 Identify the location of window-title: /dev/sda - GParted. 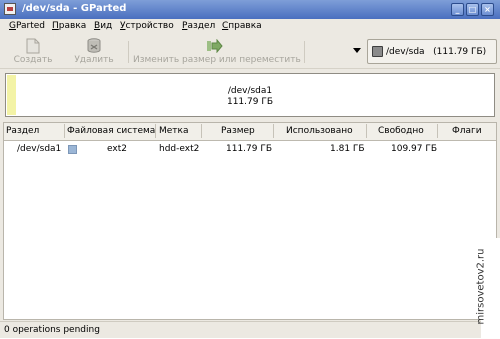
(74, 8).